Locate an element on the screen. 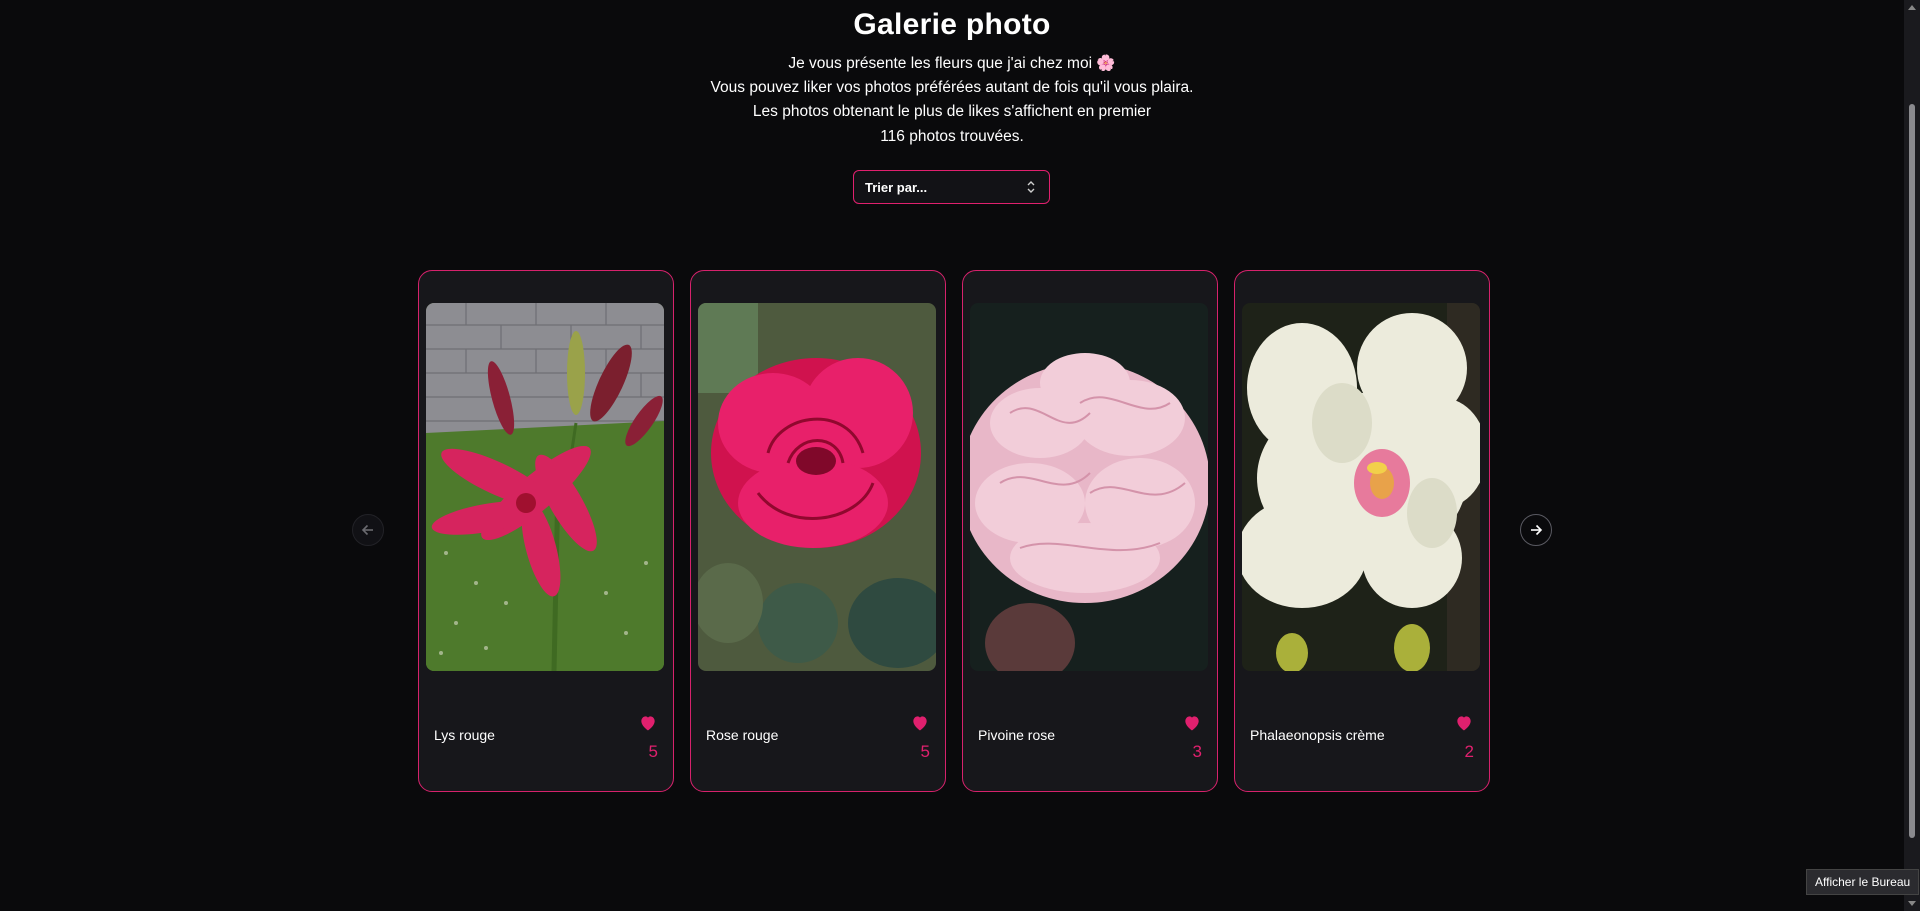 The image size is (1920, 911). vertical-scrollbar is located at coordinates (1912, 455).